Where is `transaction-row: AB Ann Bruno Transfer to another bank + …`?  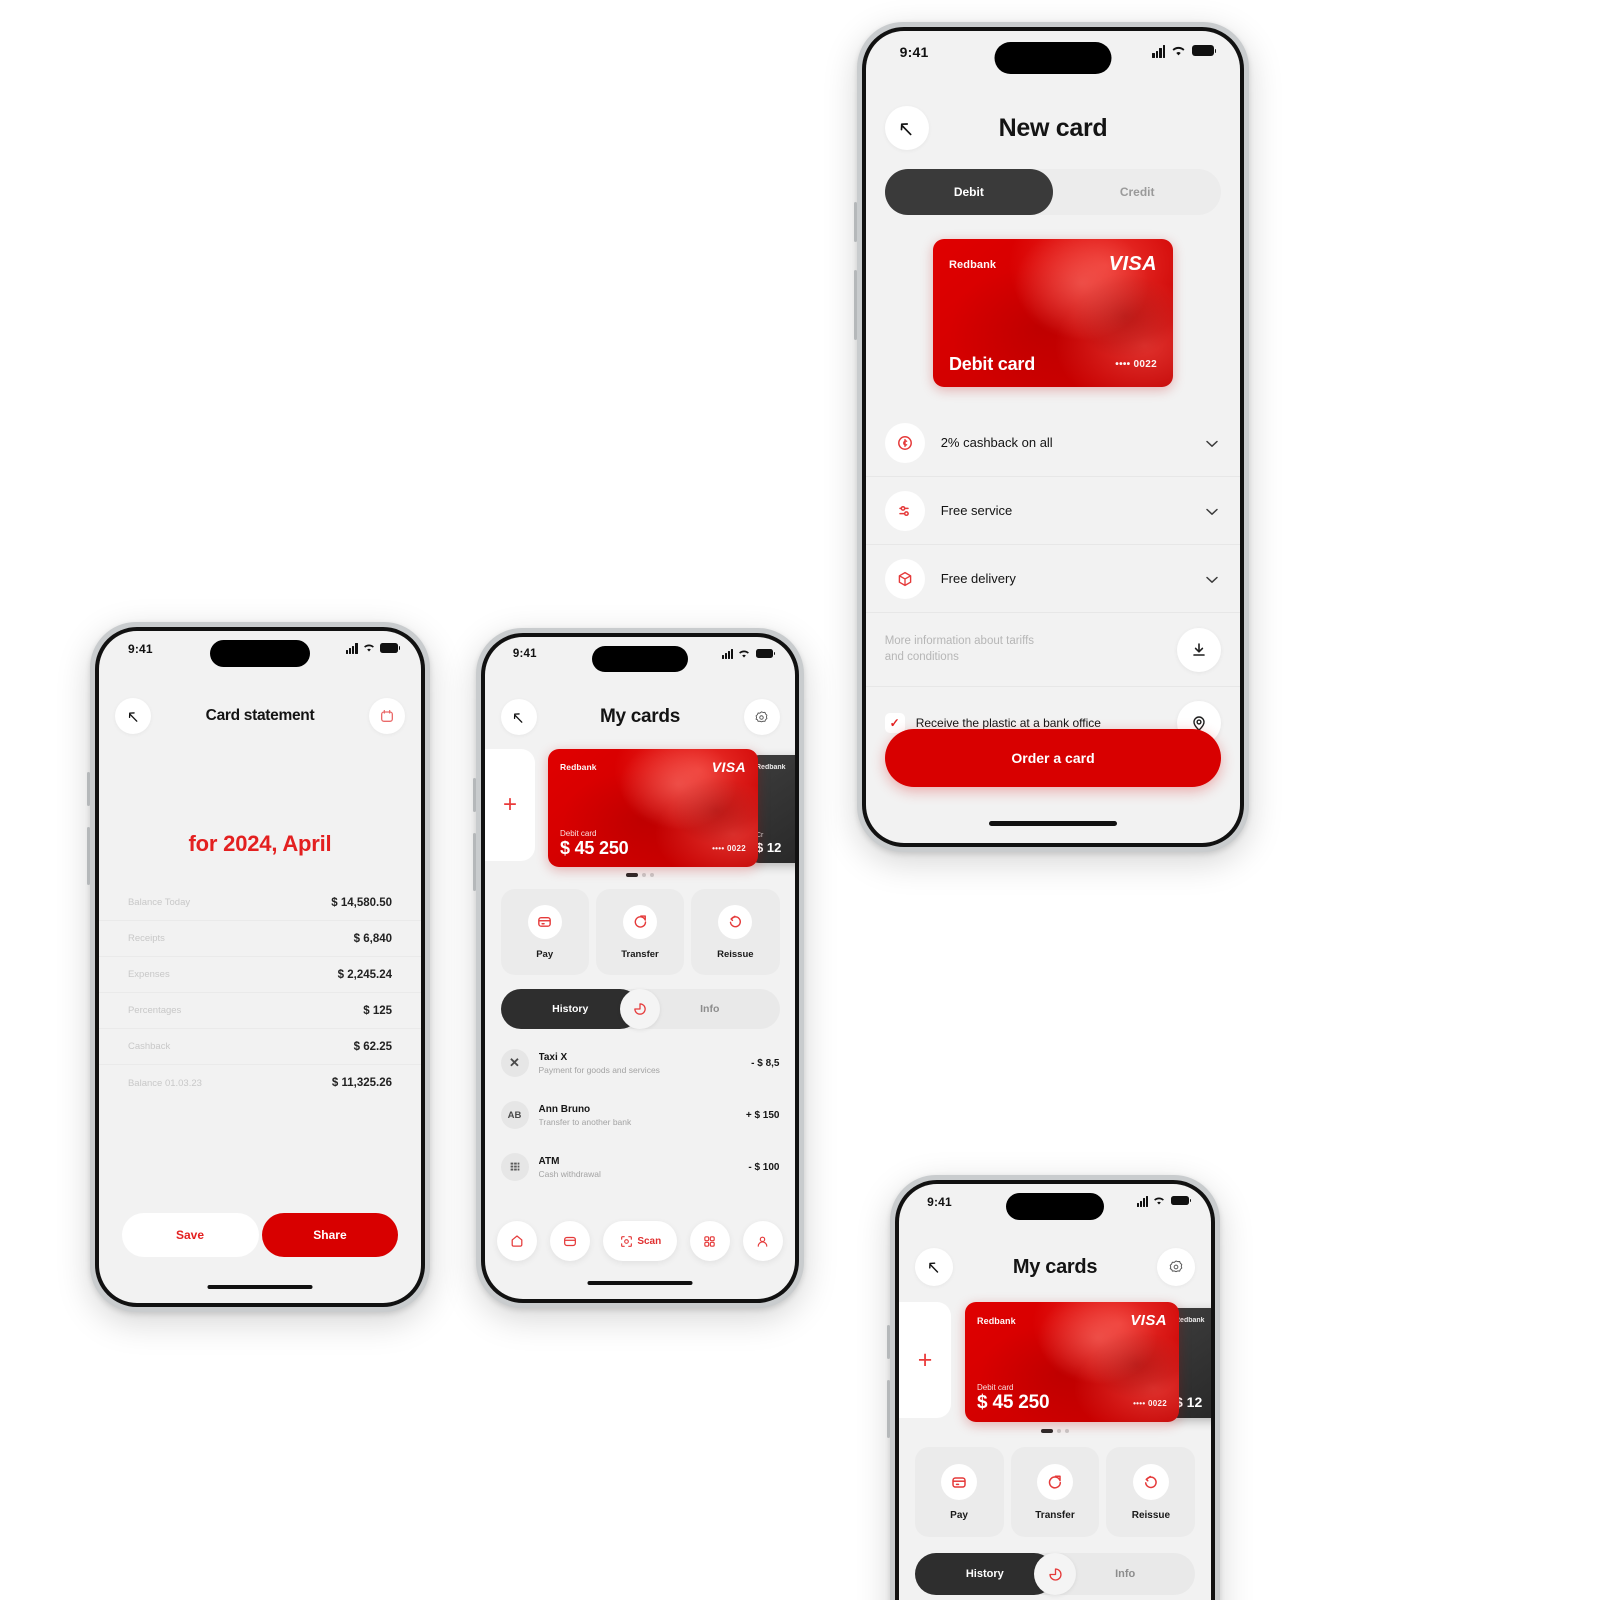
transaction-row: AB Ann Bruno Transfer to another bank + … is located at coordinates (640, 1115).